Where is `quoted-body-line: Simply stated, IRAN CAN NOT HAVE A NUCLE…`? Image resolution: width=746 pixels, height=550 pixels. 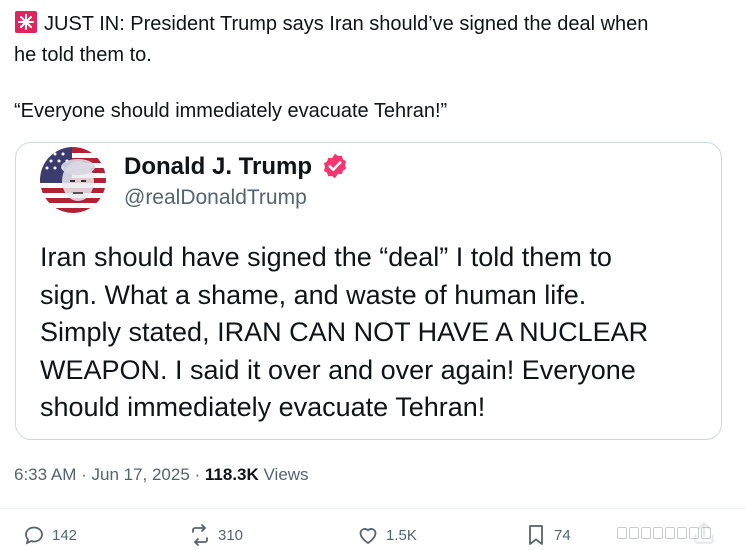 quoted-body-line: Simply stated, IRAN CAN NOT HAVE A NUCLE… is located at coordinates (344, 332).